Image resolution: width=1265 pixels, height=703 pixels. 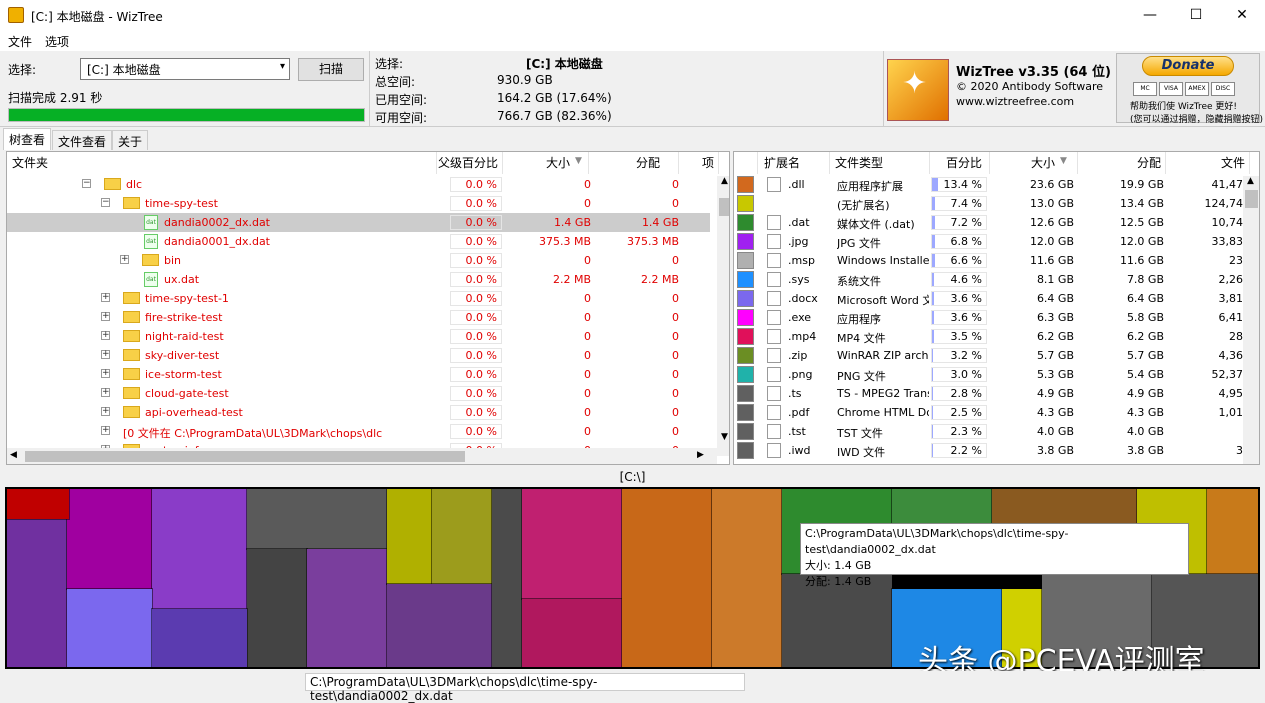 I want to click on minimize-button: —, so click(x=1150, y=15).